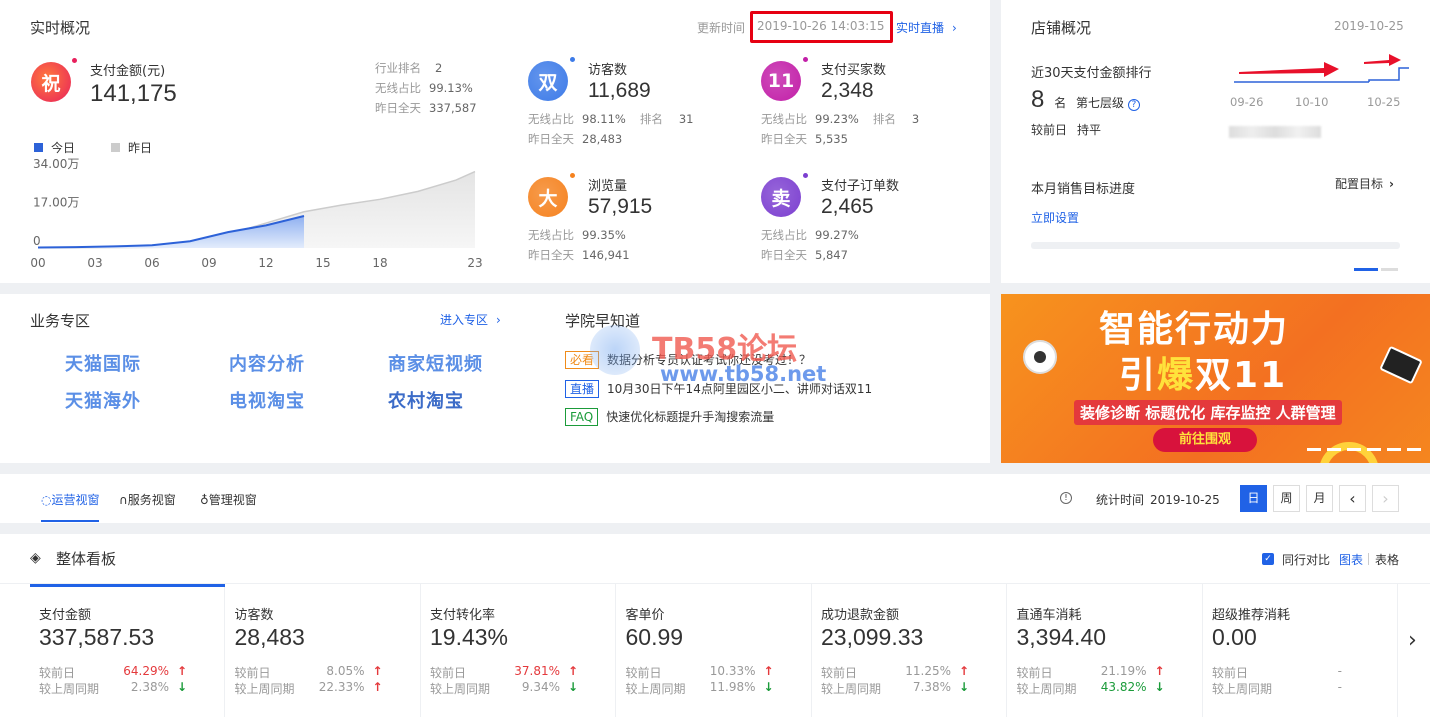  I want to click on tablet-icon, so click(1401, 365).